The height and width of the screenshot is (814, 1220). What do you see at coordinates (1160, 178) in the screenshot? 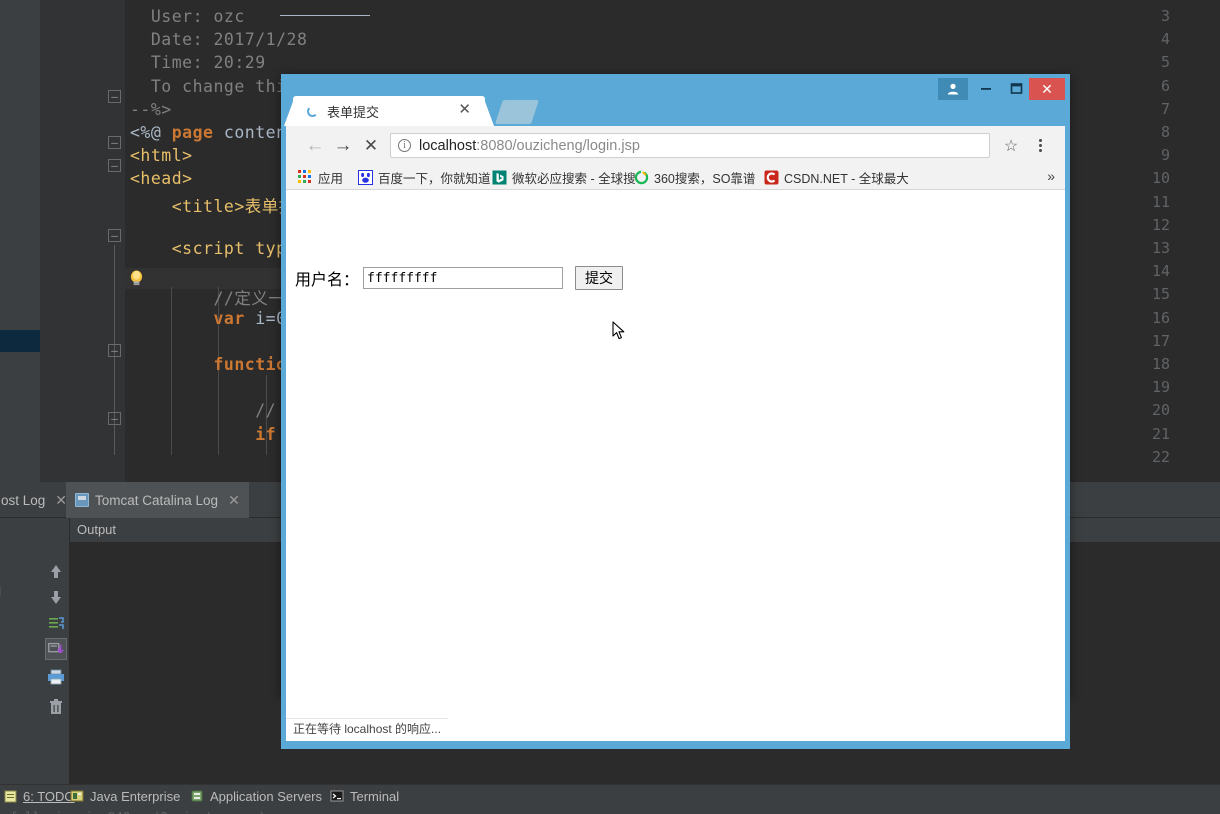
I see `line-number: 10` at bounding box center [1160, 178].